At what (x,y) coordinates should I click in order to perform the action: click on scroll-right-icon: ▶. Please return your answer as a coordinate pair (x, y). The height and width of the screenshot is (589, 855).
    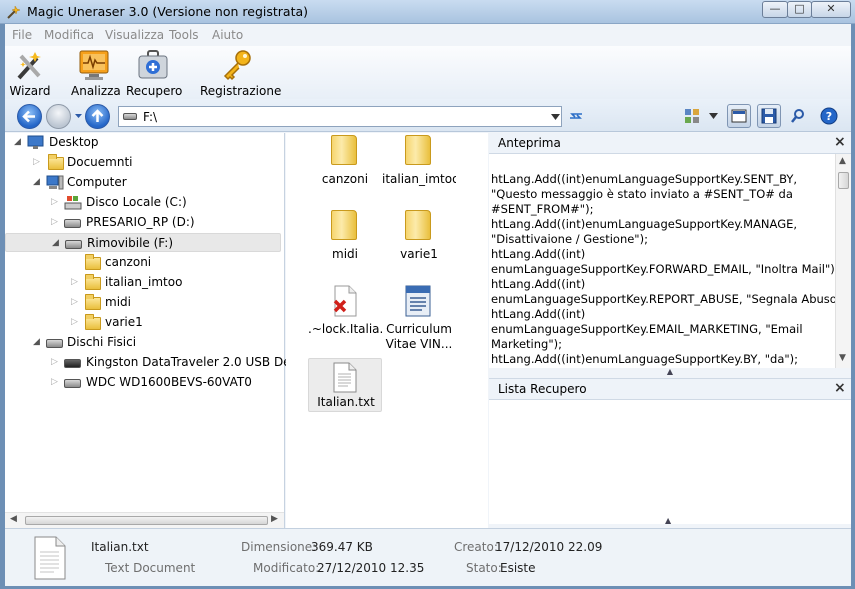
    Looking at the image, I should click on (274, 519).